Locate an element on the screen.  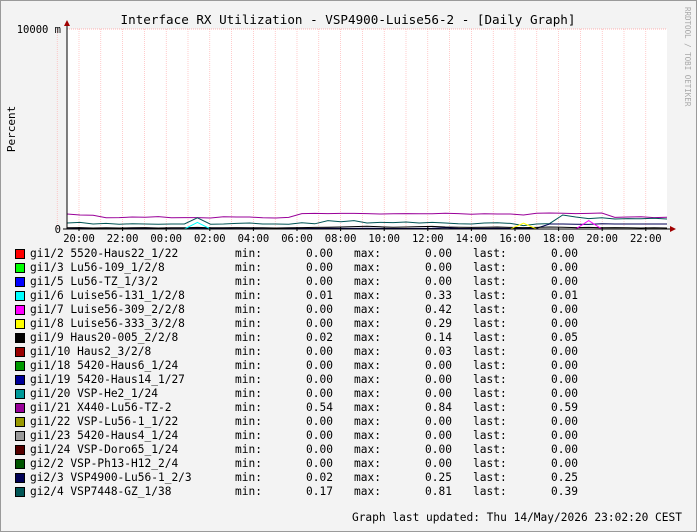
legend-series-name: gi1/23 5420-Haus4_1/24 is located at coordinates (104, 435).